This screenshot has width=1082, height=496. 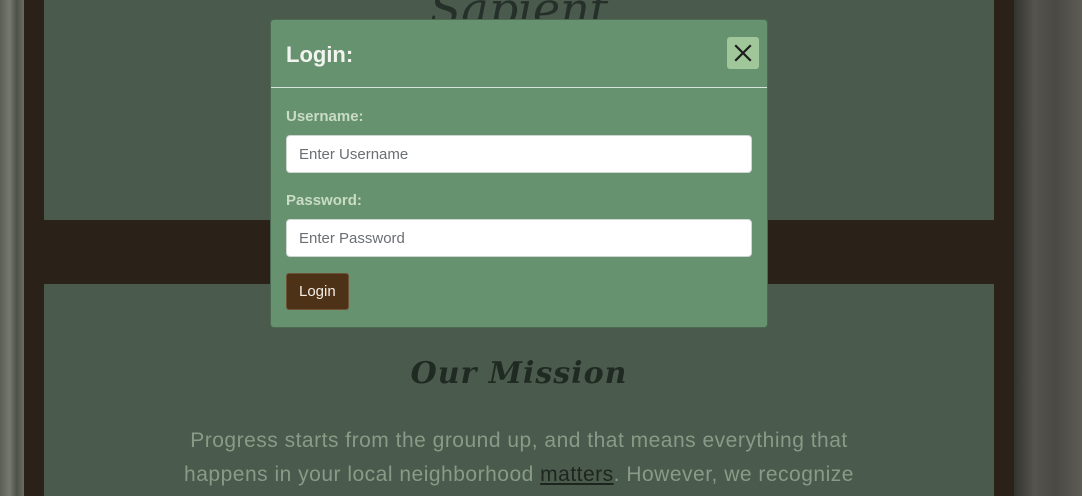 I want to click on close-button, so click(x=743, y=53).